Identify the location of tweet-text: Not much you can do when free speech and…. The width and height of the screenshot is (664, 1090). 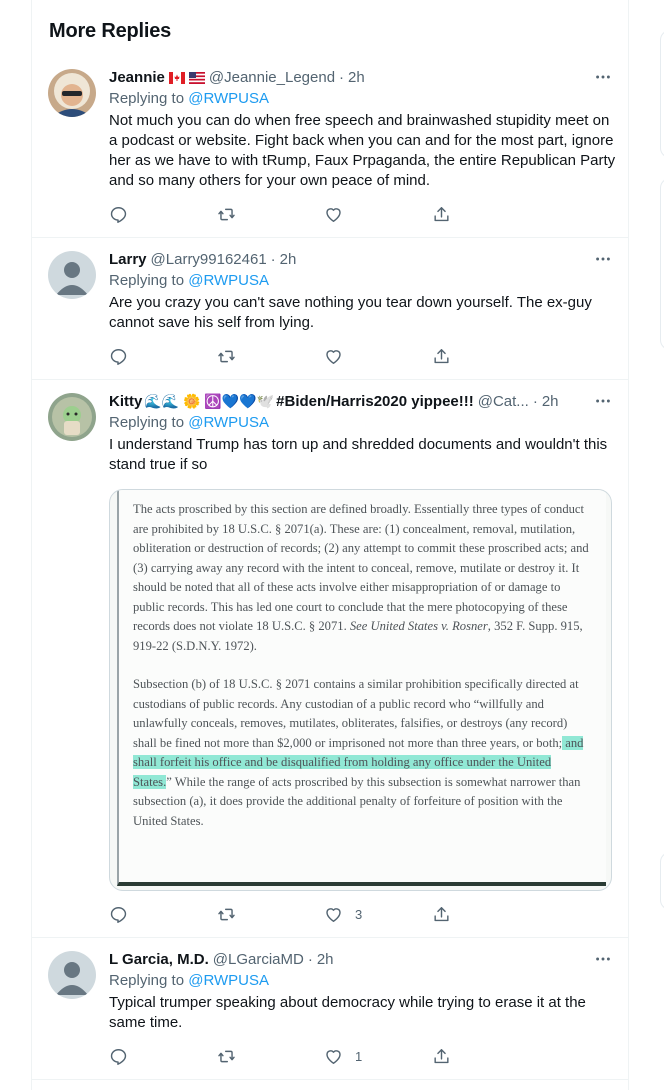
(362, 150).